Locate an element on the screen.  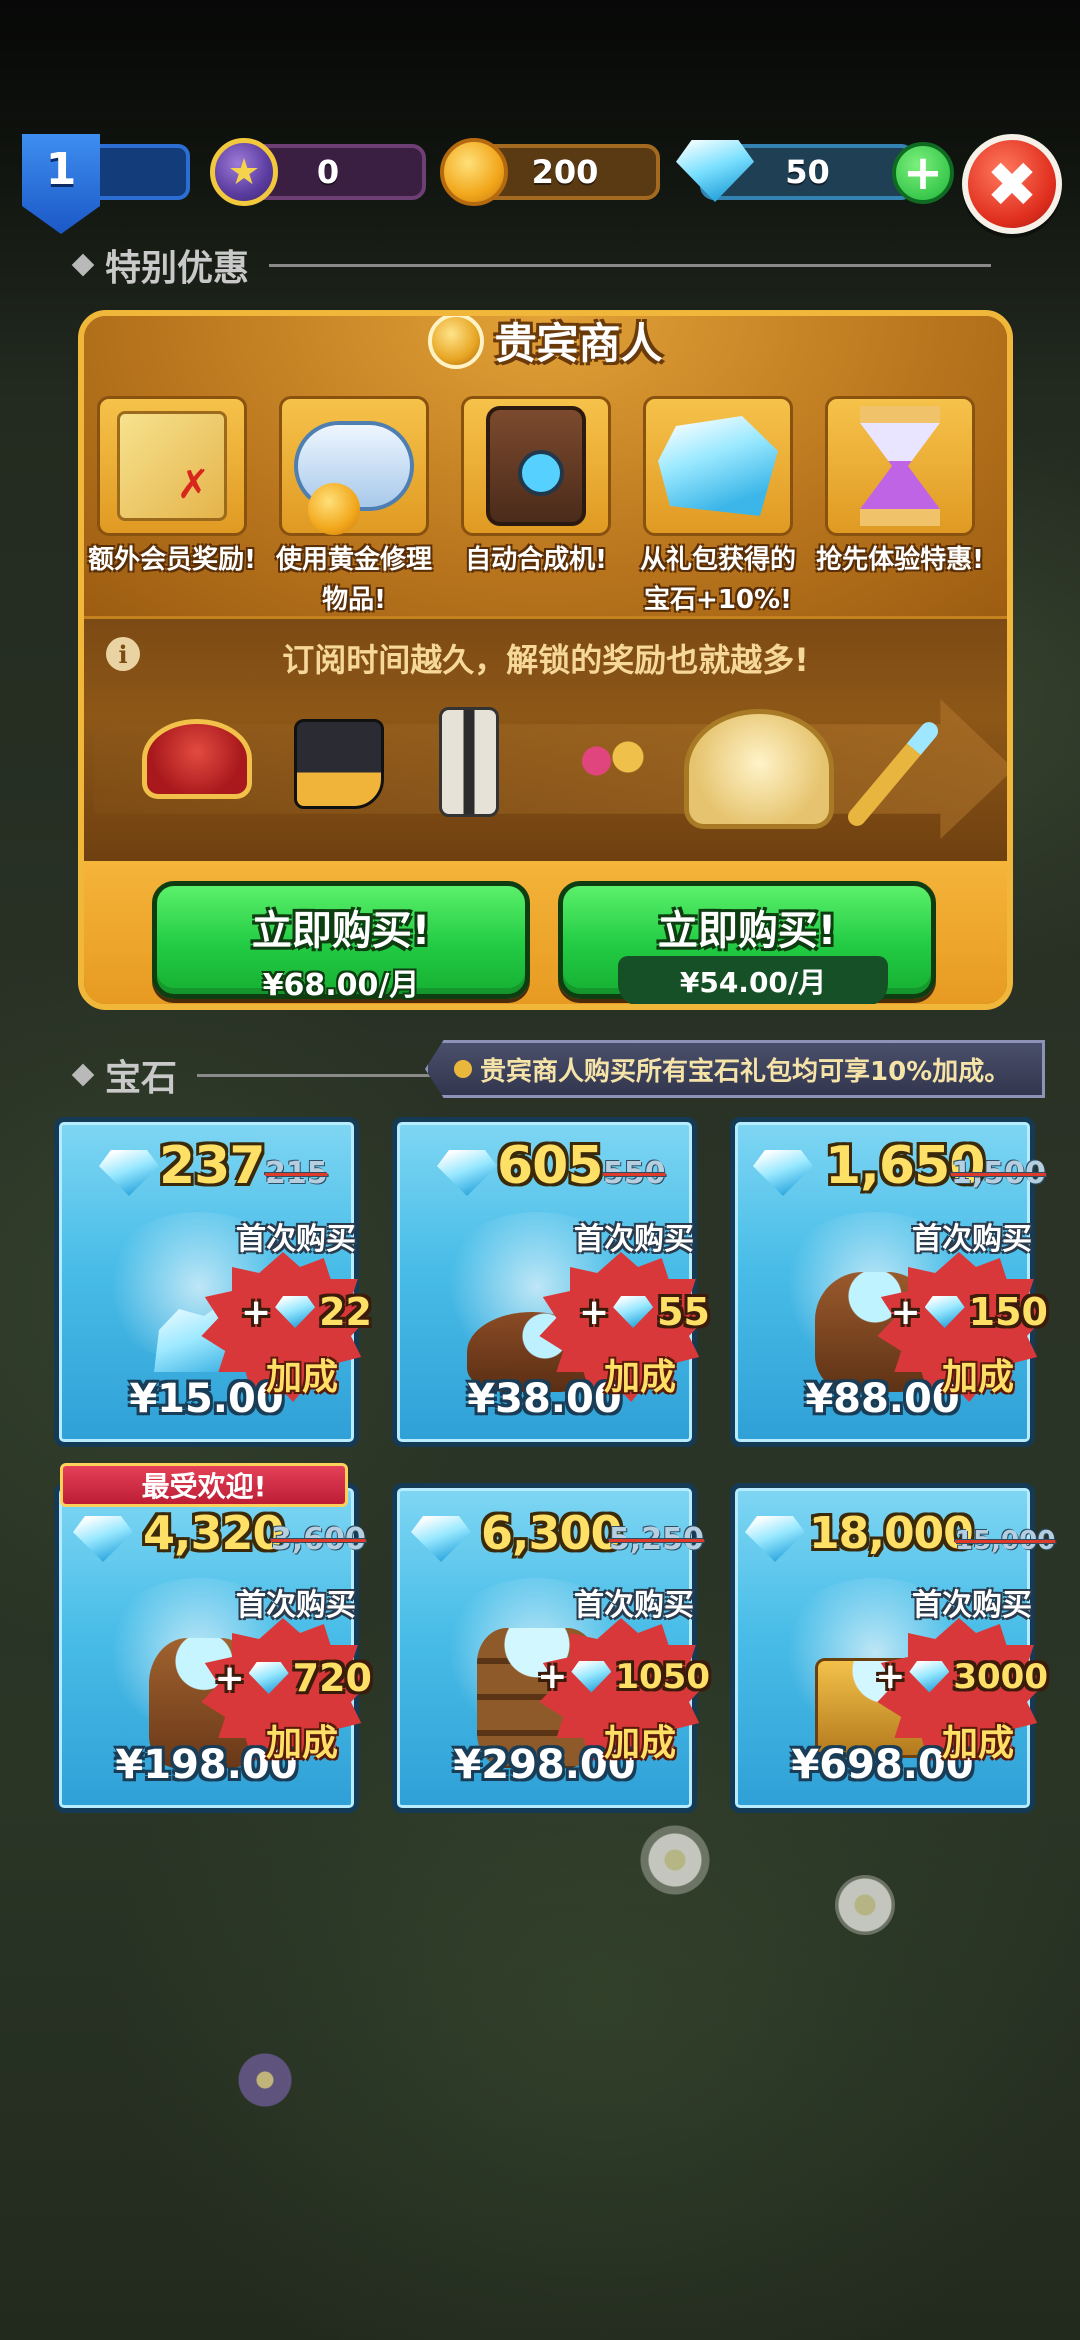
benefit-item: 自动合成机! is located at coordinates (536, 488).